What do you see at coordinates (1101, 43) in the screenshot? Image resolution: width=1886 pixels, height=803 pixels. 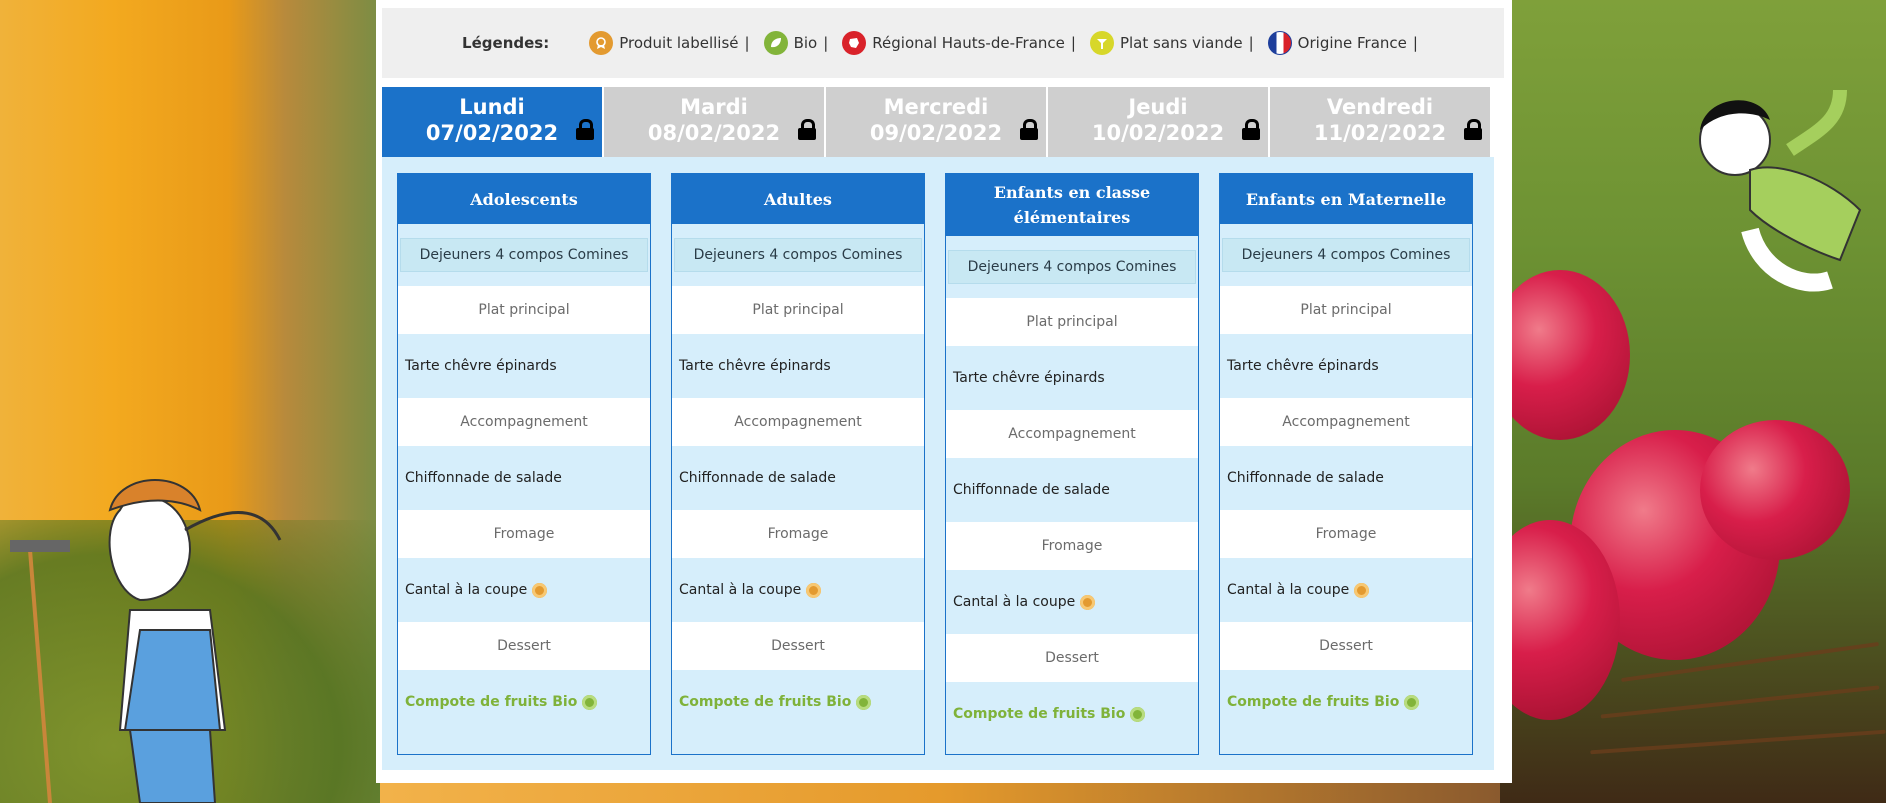 I see `veggie-icon` at bounding box center [1101, 43].